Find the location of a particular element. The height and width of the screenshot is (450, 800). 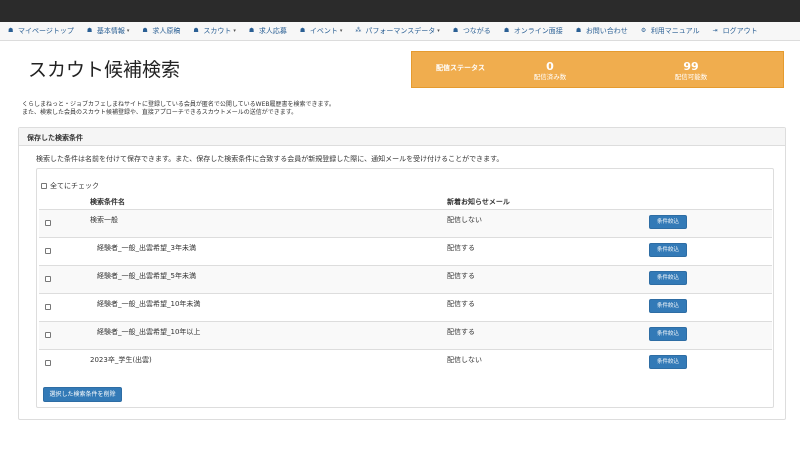

condition-name: 経験者_一般_出雲希望_3年未満 is located at coordinates (146, 248).